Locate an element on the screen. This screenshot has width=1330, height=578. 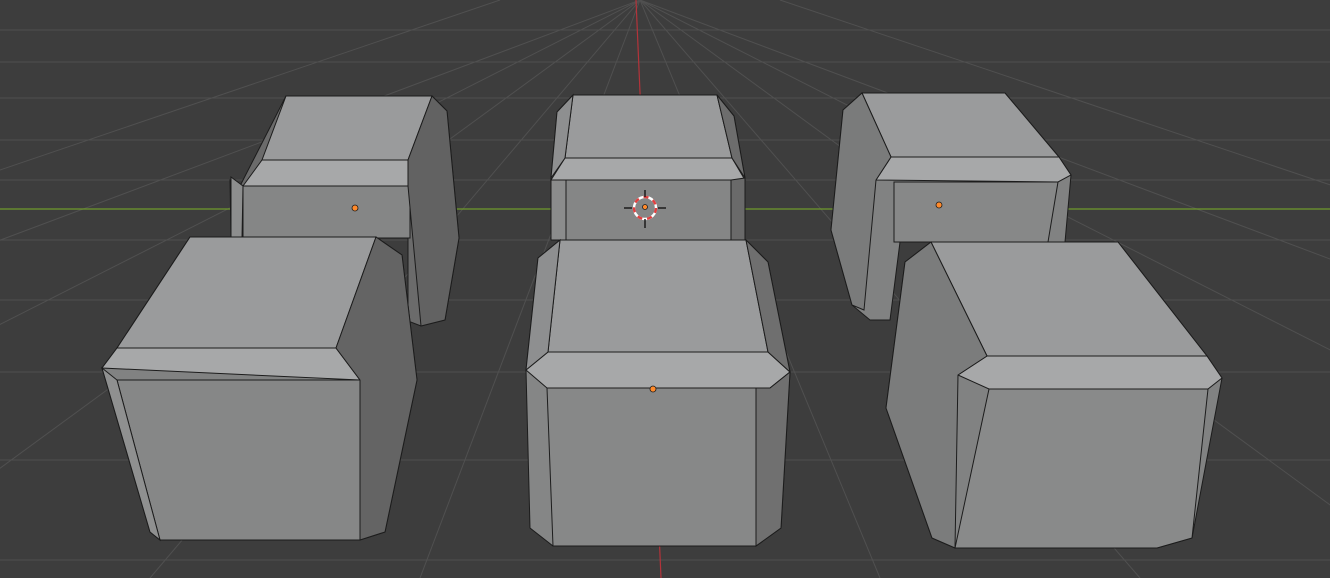
origin-dot-back-right is located at coordinates (939, 205).